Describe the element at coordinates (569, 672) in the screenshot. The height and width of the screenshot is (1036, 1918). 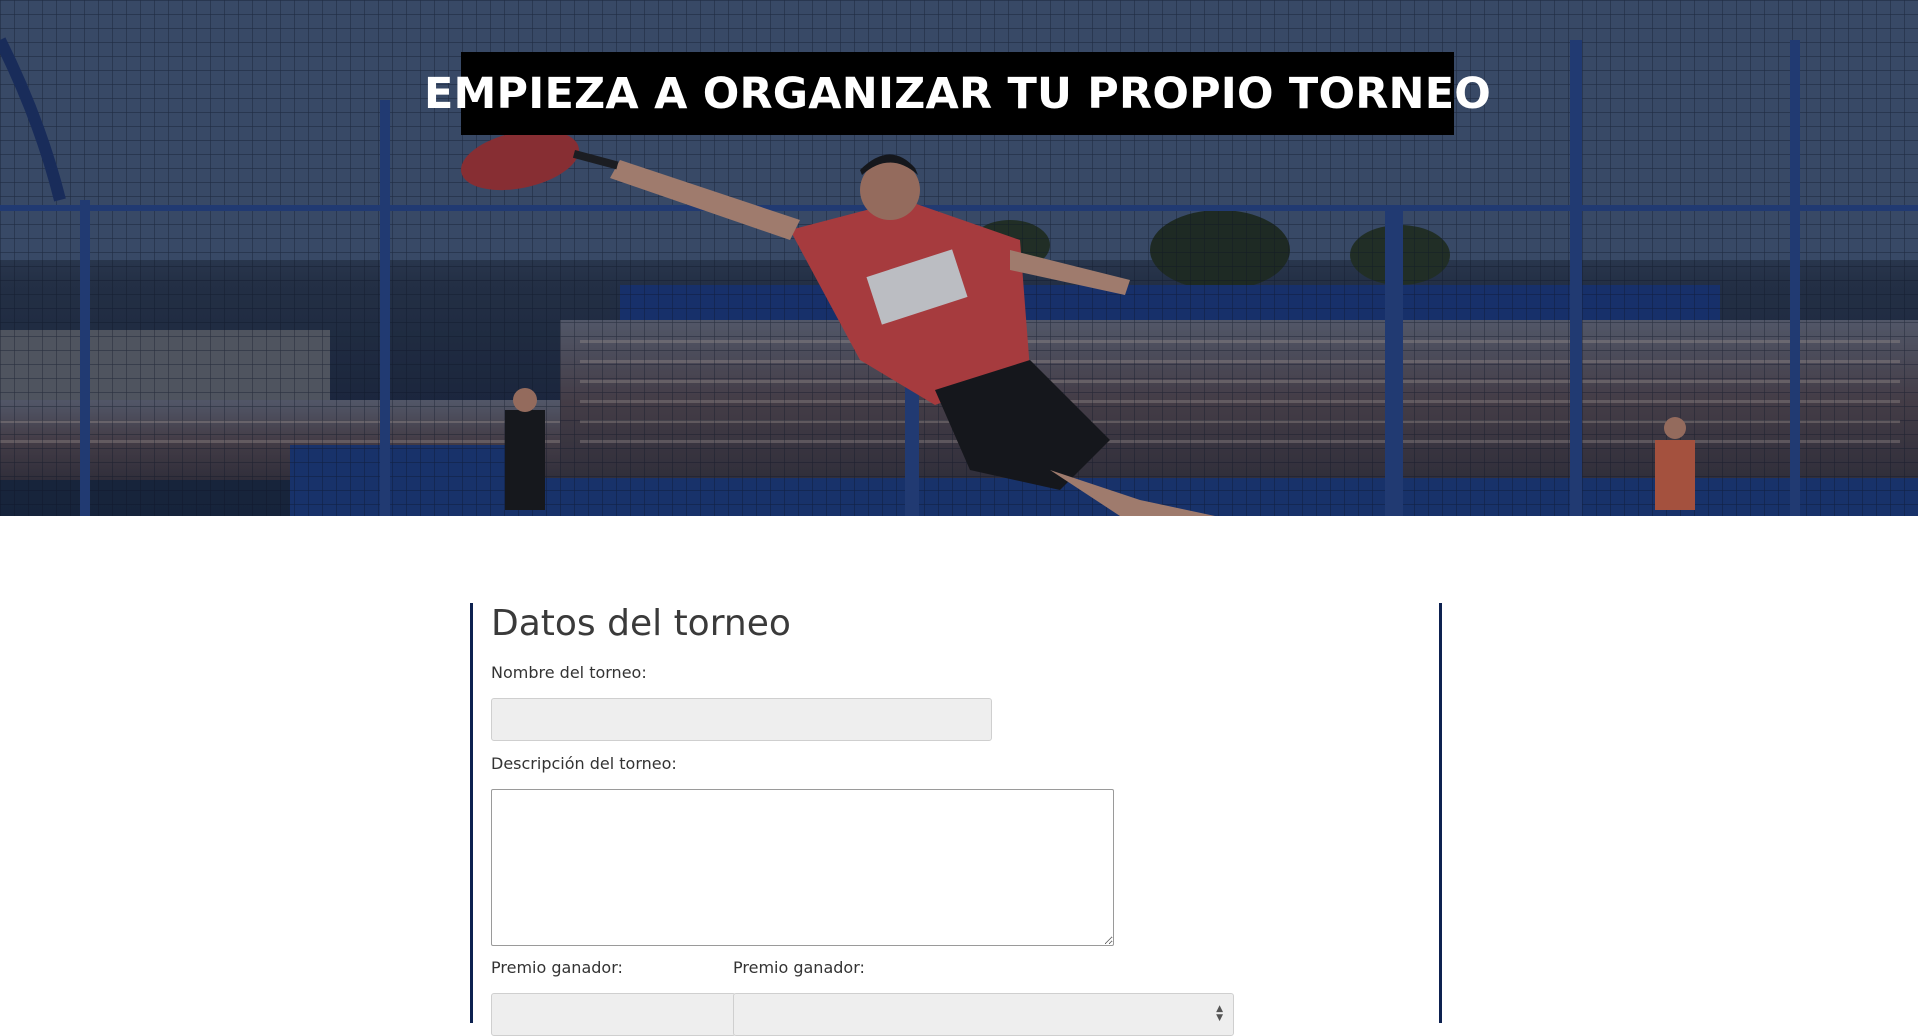
I see `tournament-name-label: Nombre del torneo:` at that location.